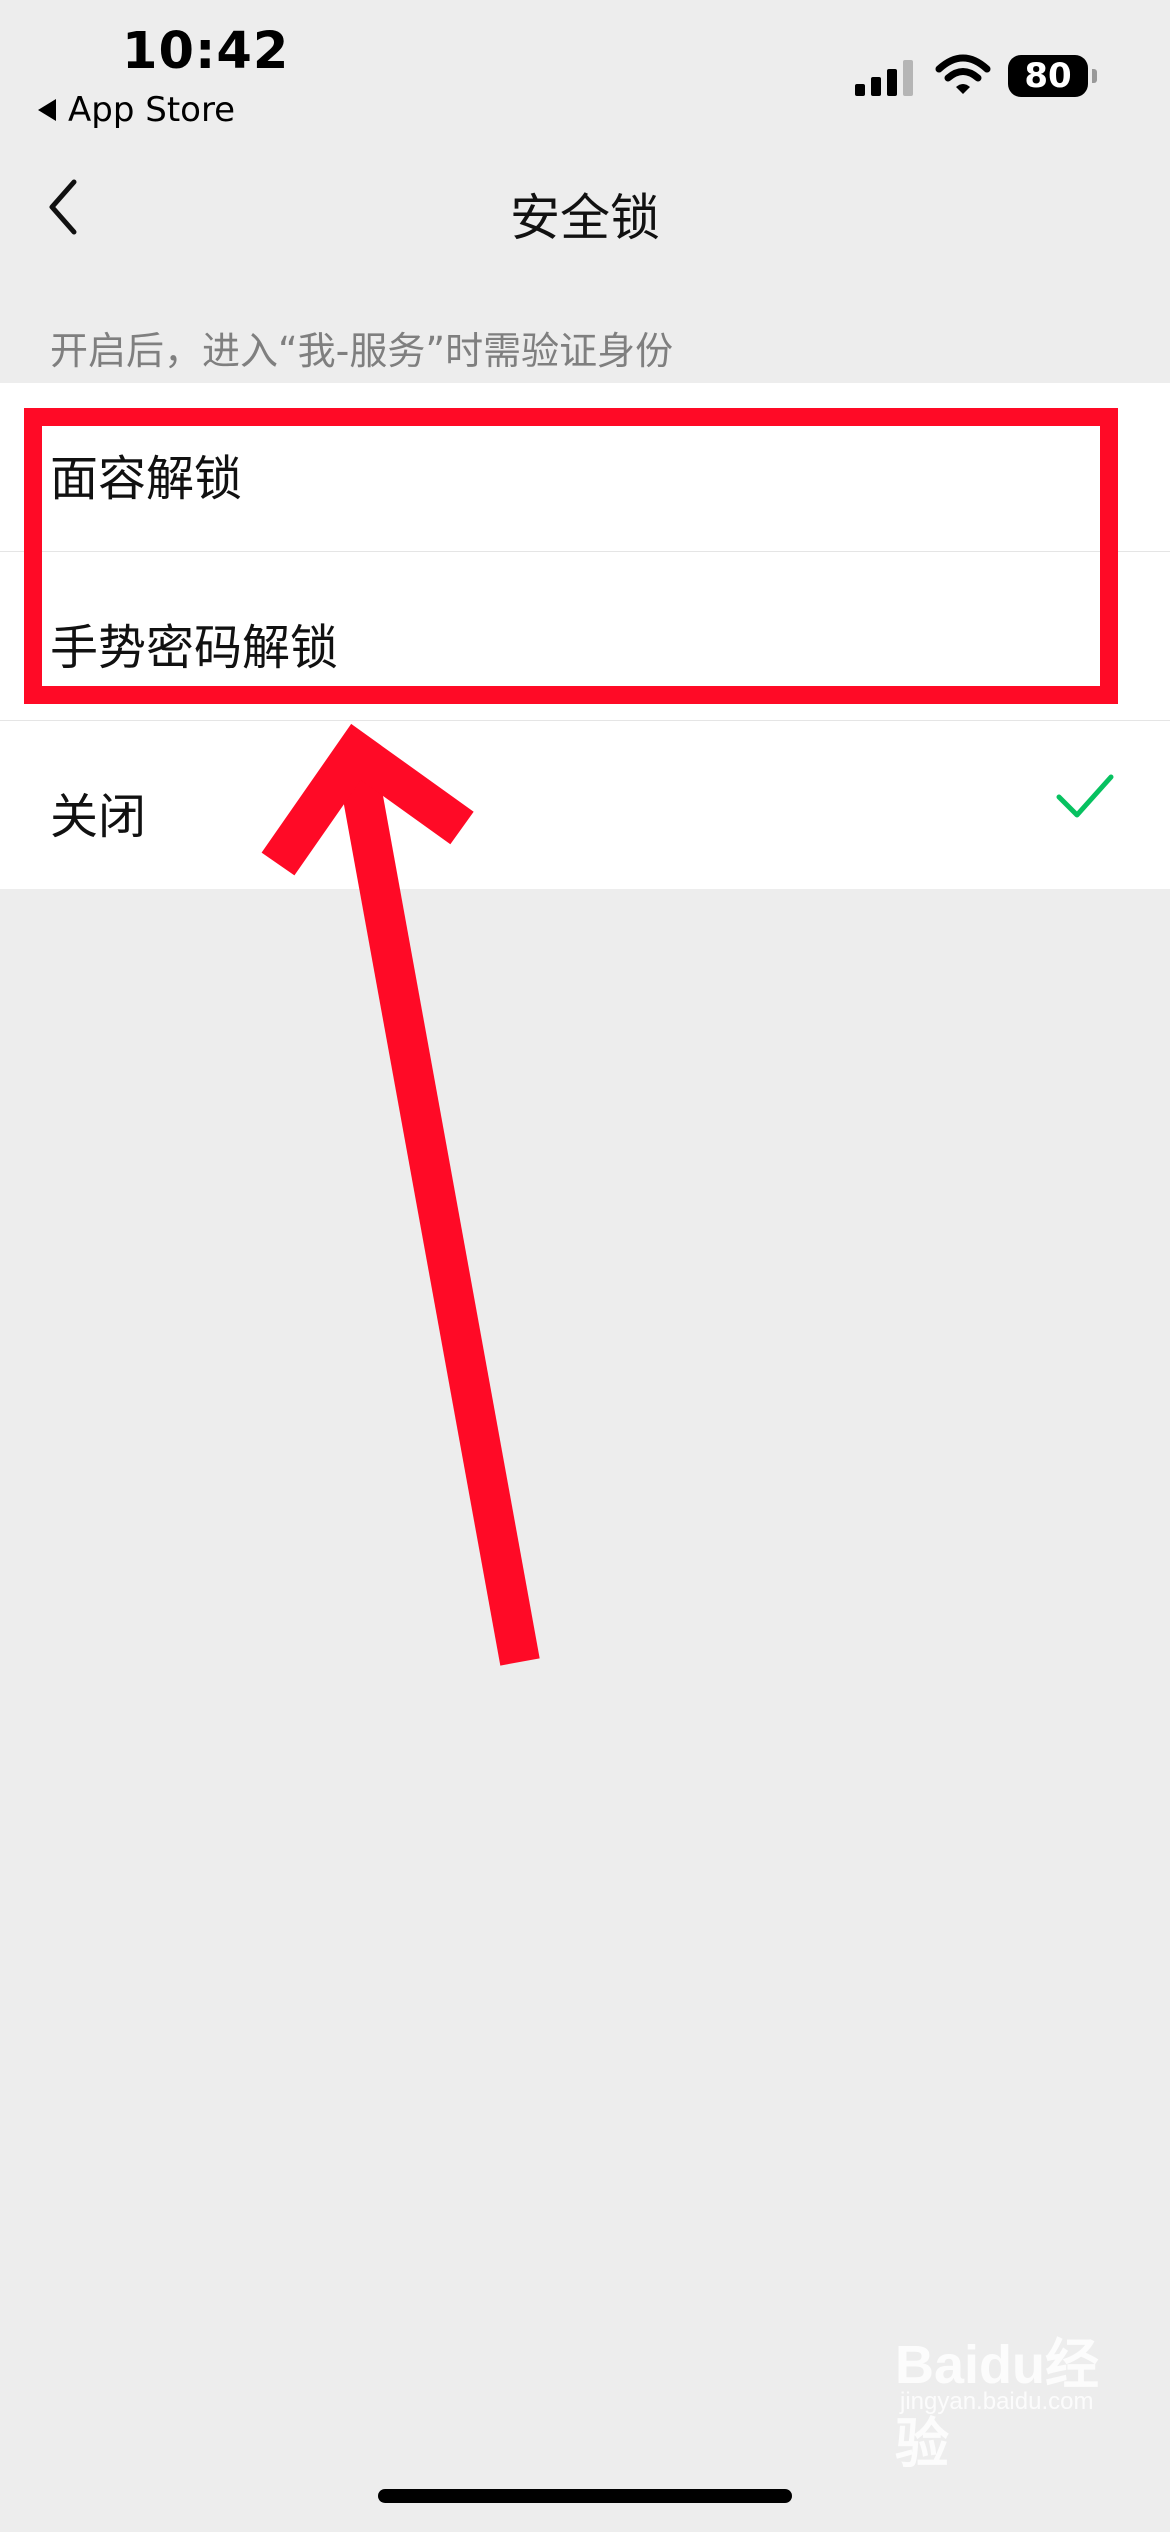  I want to click on home-indicator, so click(585, 2496).